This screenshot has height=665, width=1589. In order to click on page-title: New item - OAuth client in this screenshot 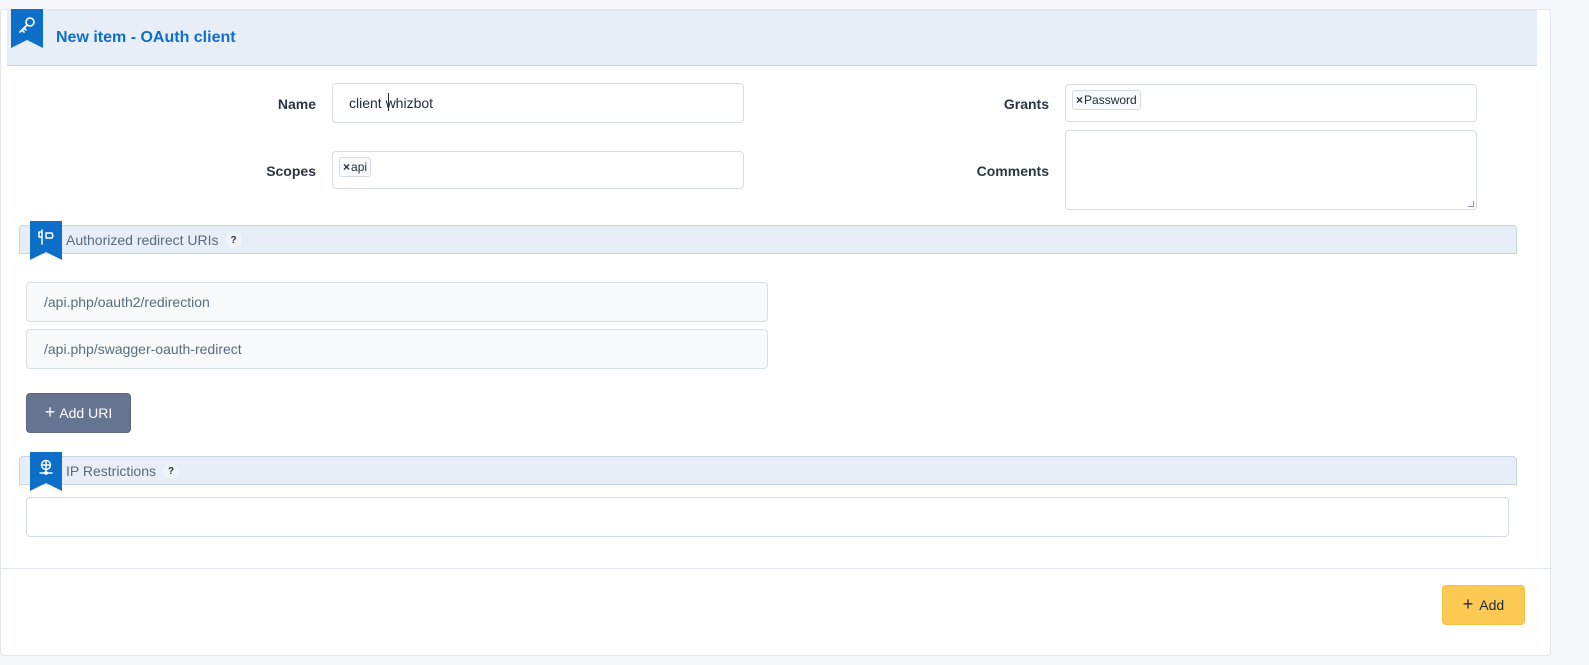, I will do `click(146, 37)`.